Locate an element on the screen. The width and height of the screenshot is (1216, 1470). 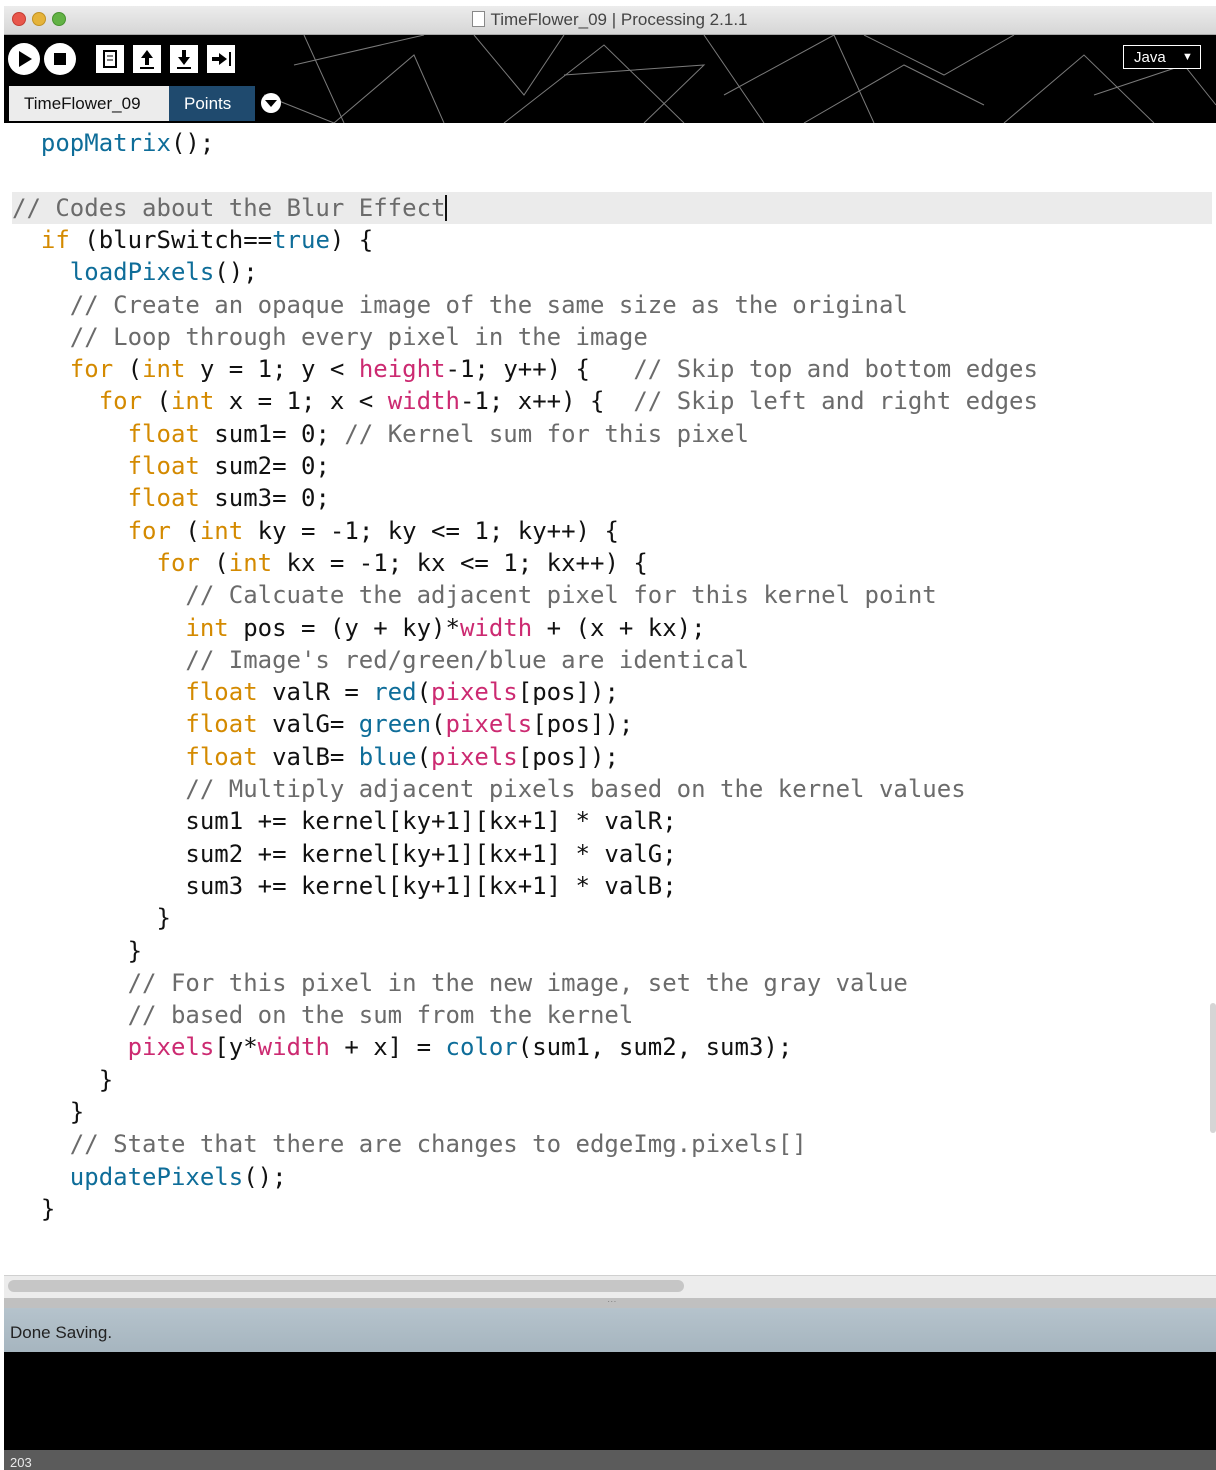
status-message: Done Saving. is located at coordinates (61, 1332).